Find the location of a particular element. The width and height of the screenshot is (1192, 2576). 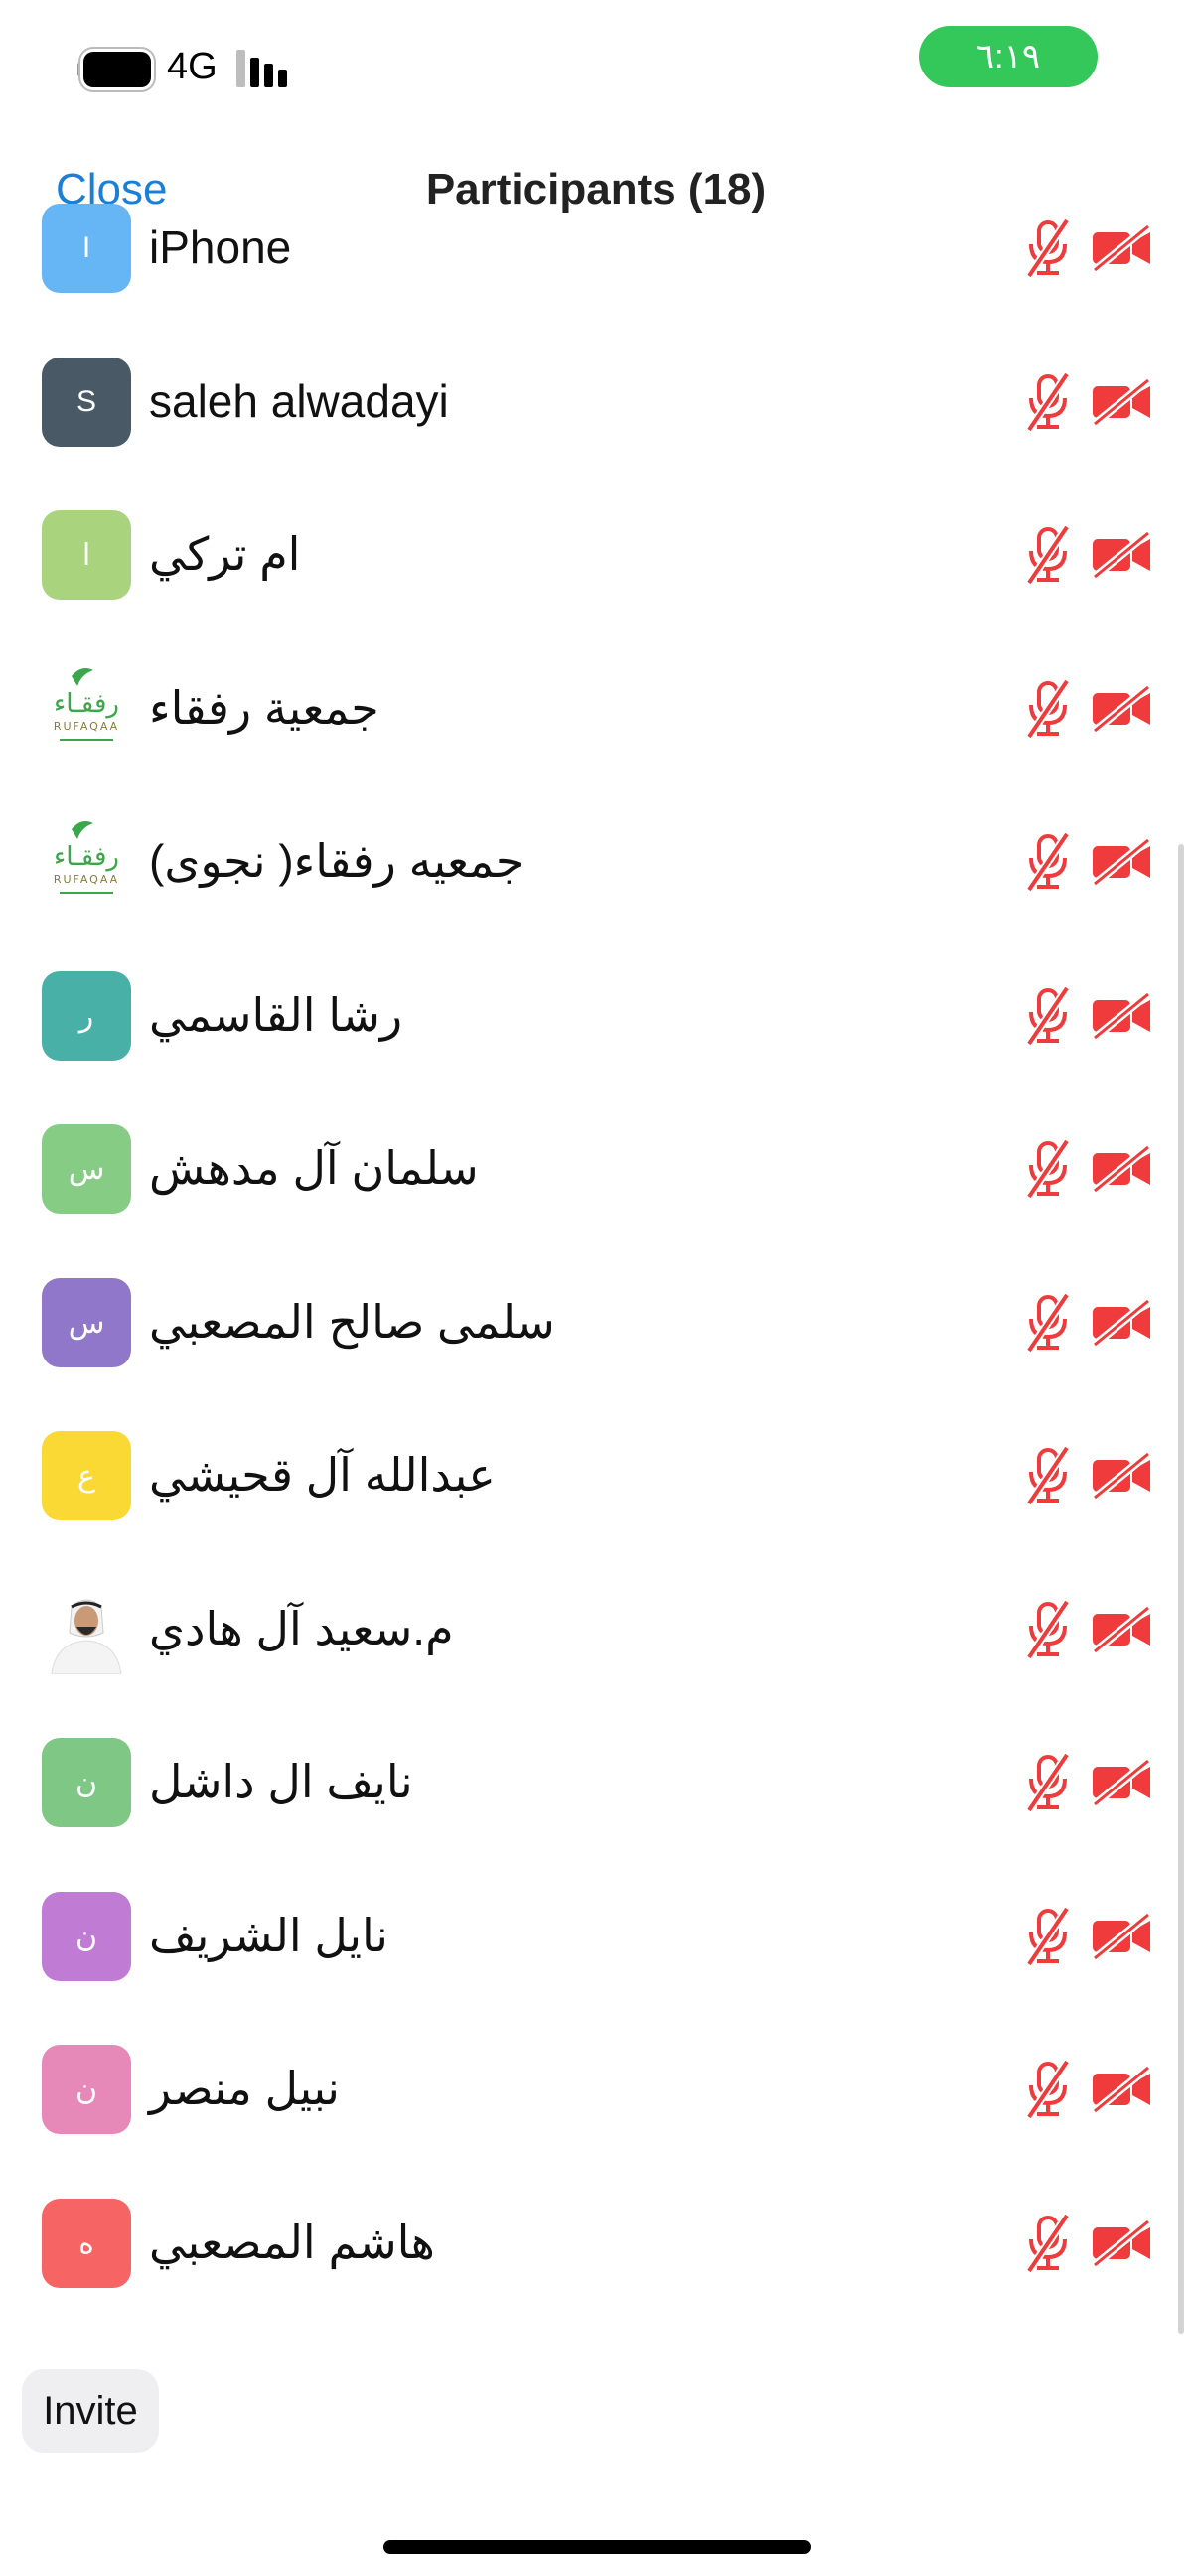

home-indicator is located at coordinates (597, 2547).